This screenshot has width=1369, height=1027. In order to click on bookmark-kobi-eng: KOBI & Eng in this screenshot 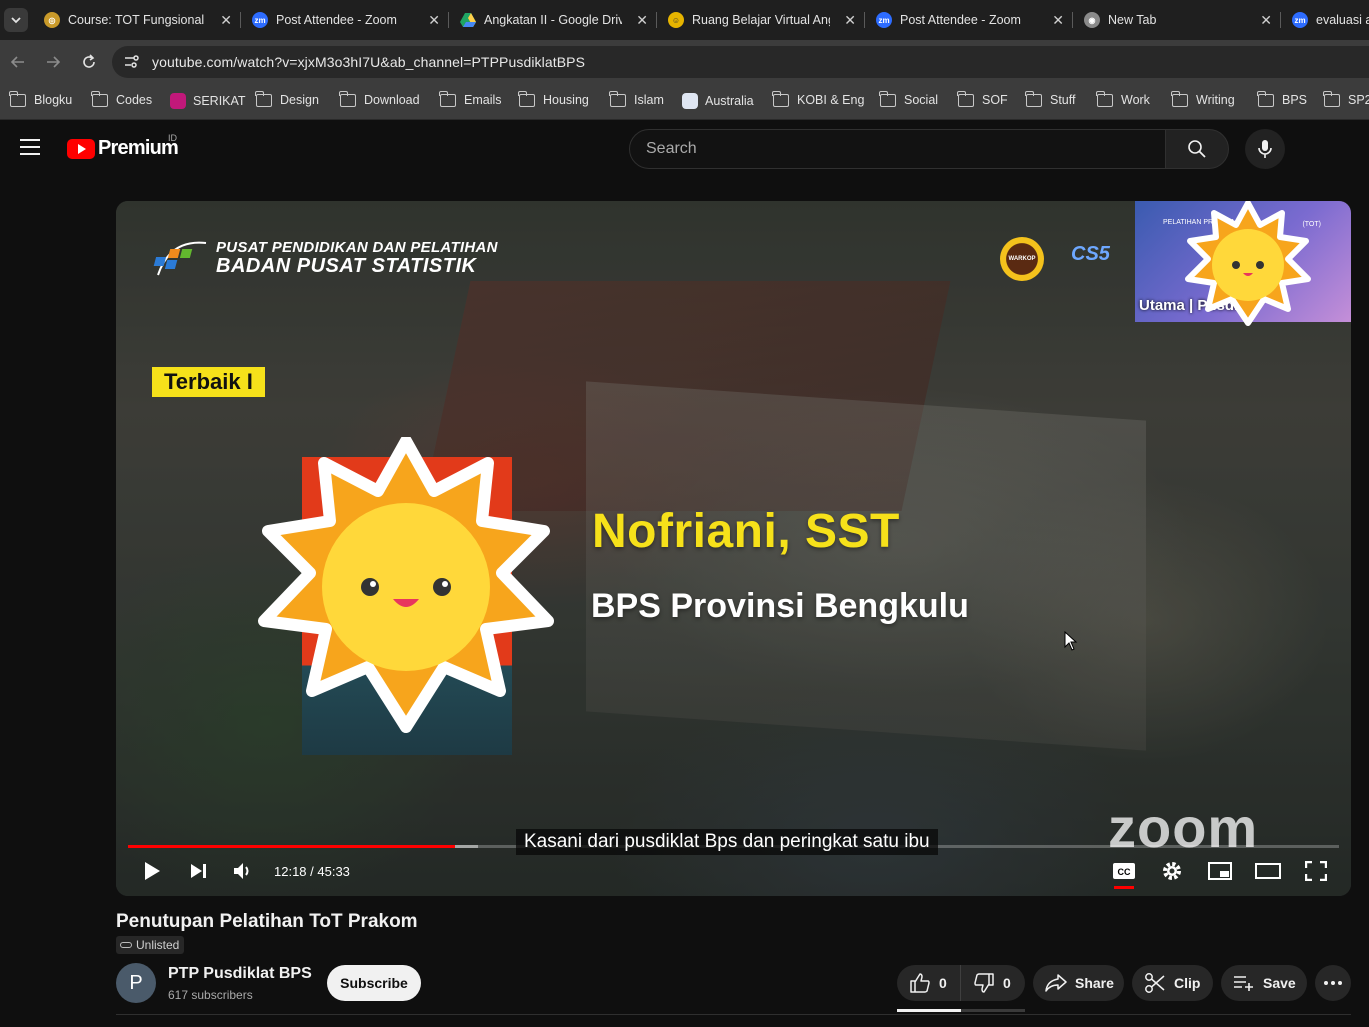, I will do `click(818, 98)`.